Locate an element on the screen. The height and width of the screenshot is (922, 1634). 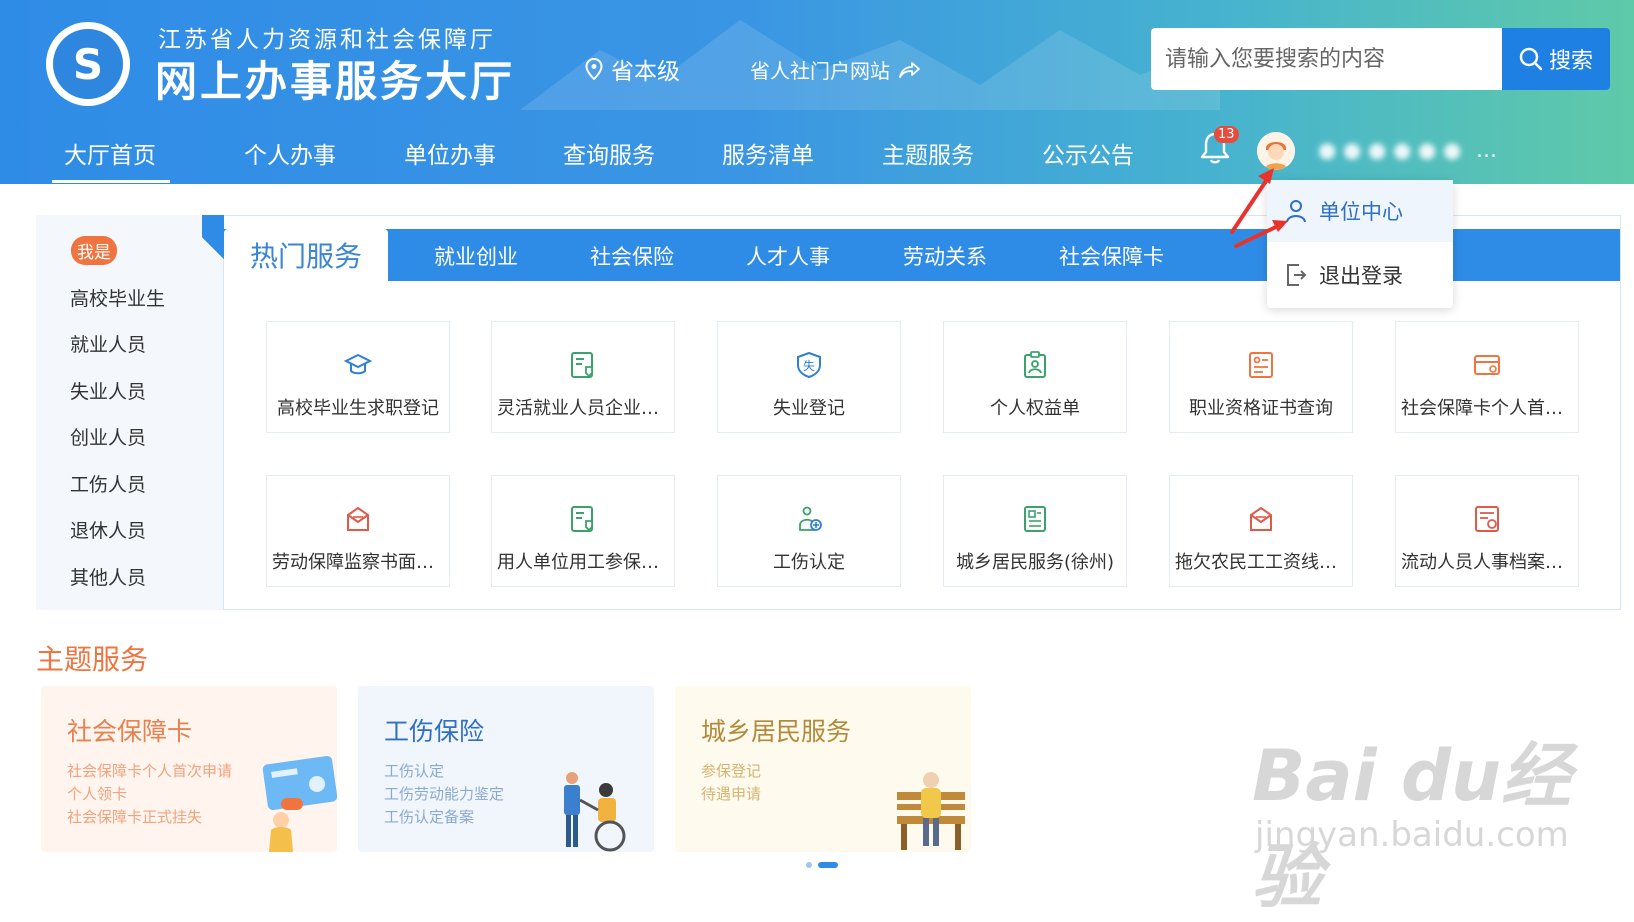
notification-count-badge: 13 is located at coordinates (1226, 134).